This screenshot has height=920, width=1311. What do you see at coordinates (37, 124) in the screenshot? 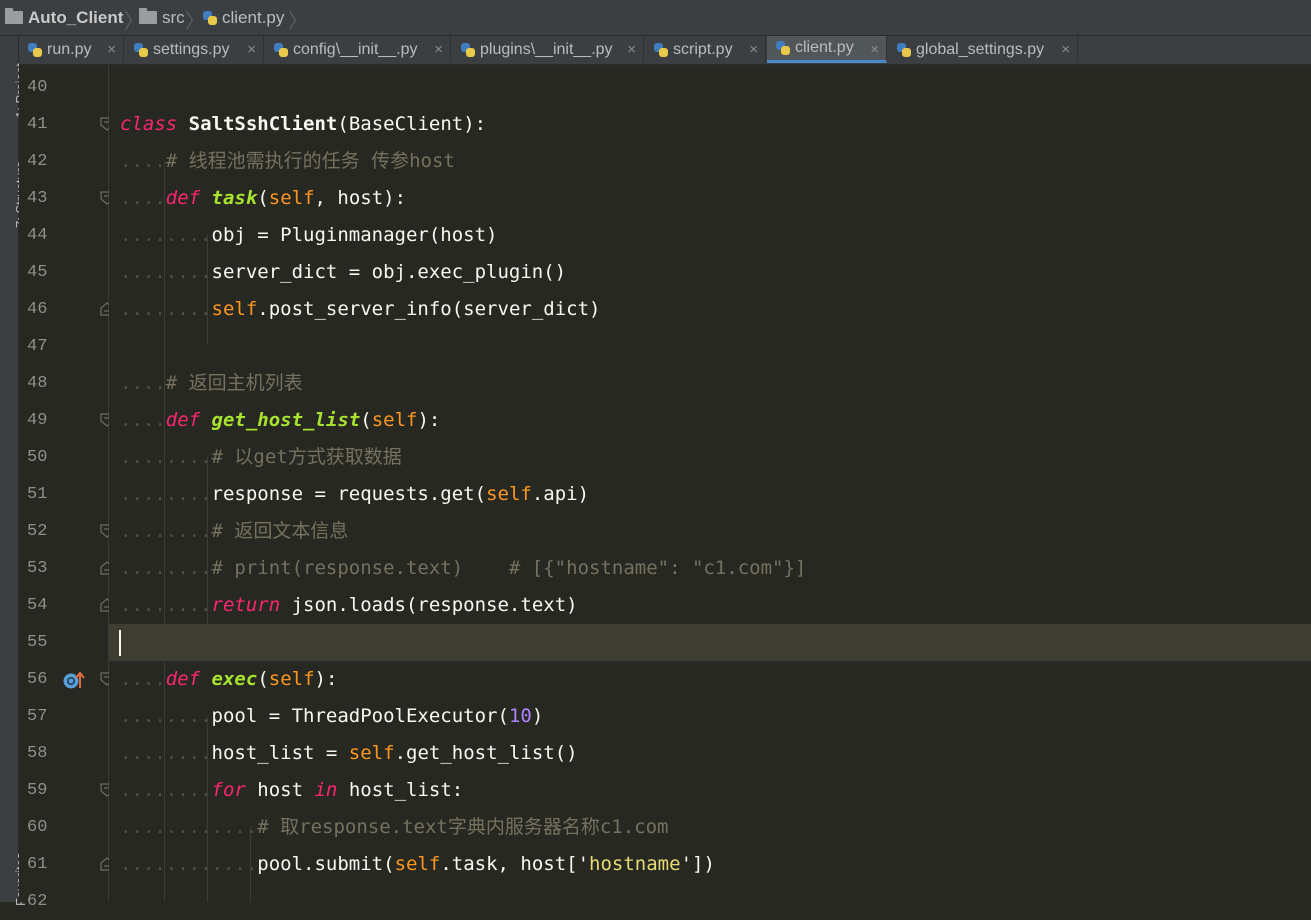
I see `line-number: 41` at bounding box center [37, 124].